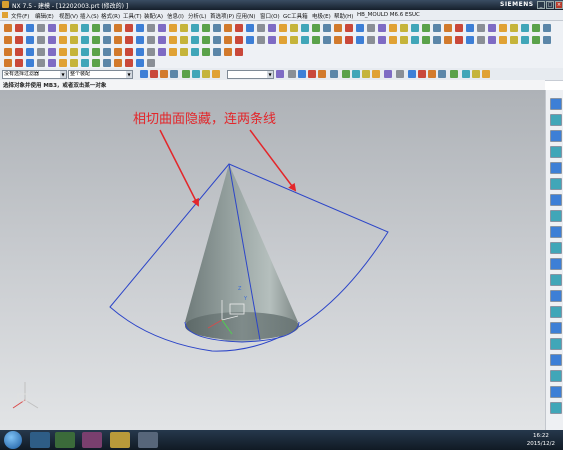 The width and height of the screenshot is (563, 450). Describe the element at coordinates (153, 16) in the screenshot. I see `menu-assembly: 装配(A)` at that location.